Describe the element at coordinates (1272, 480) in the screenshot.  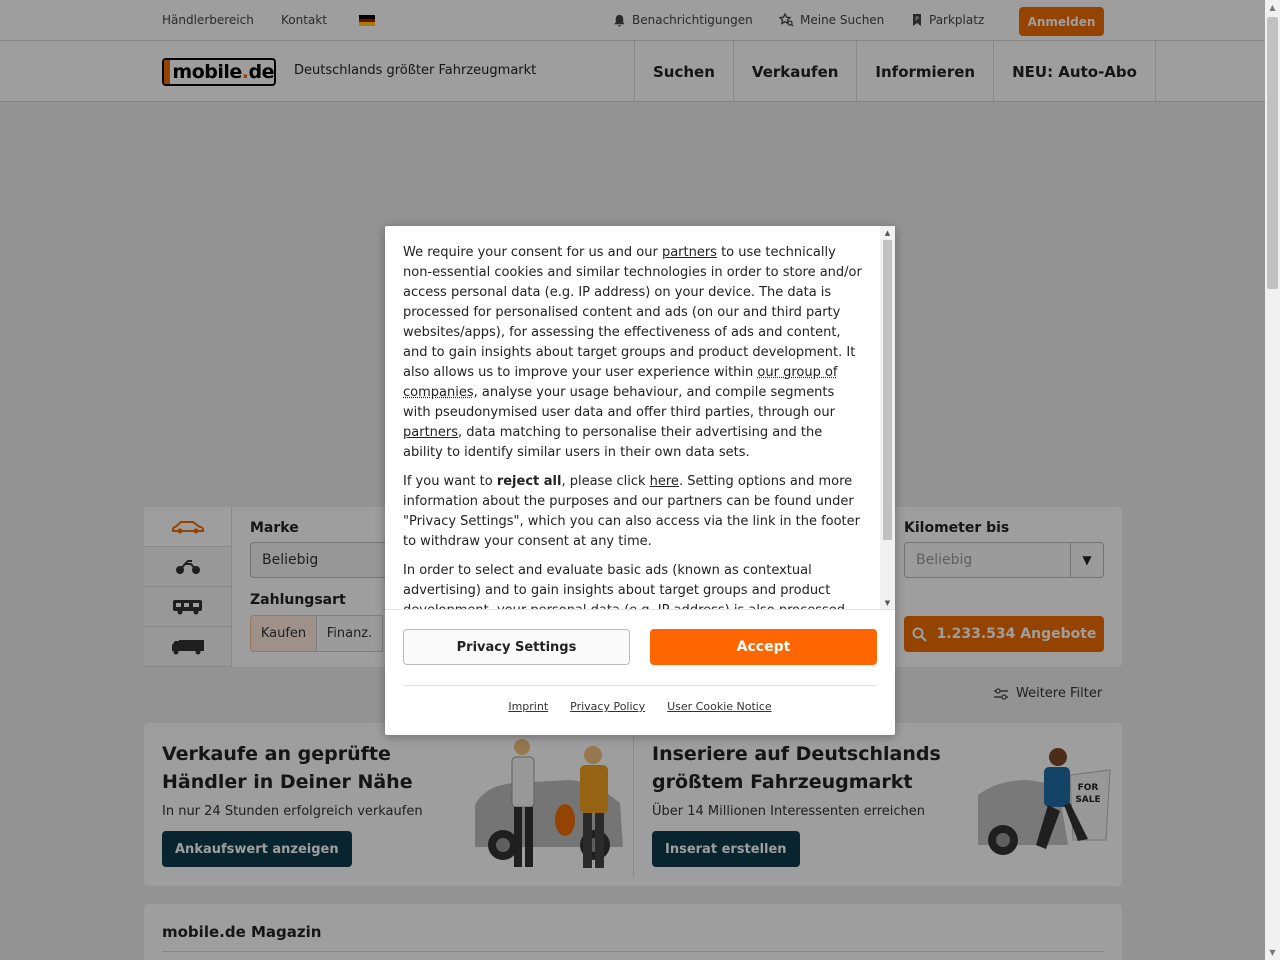
I see `page-scrollbar: ▲ ▼` at that location.